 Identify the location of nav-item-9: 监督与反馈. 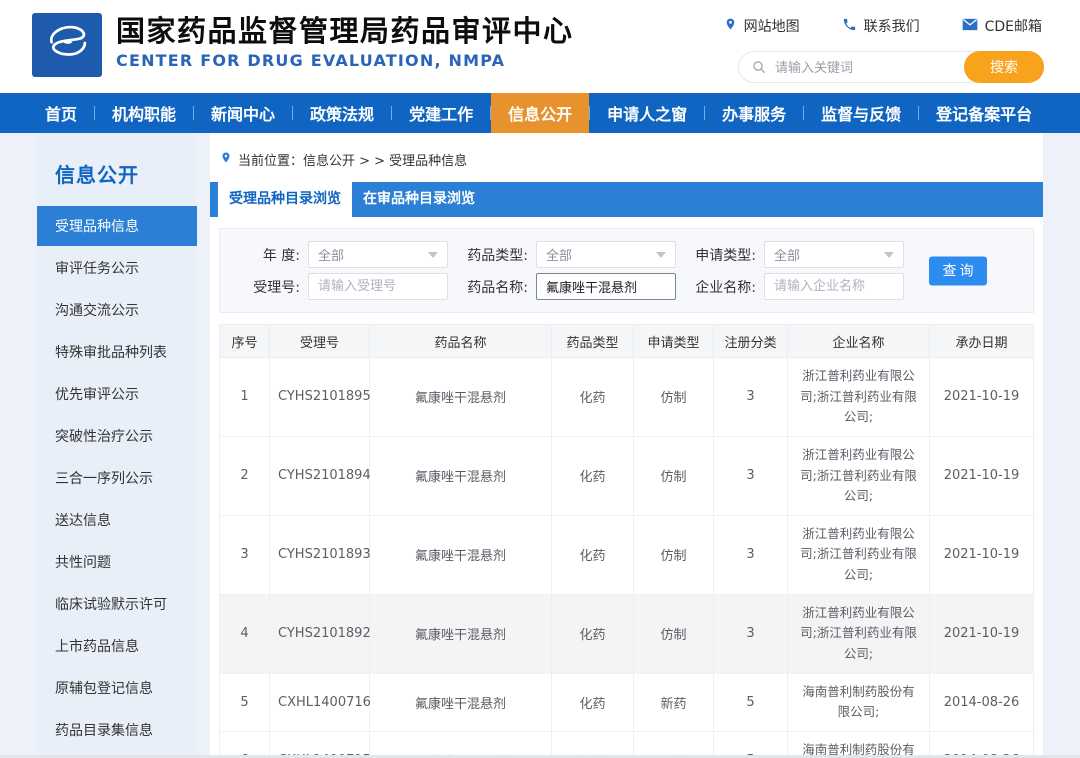
(861, 113).